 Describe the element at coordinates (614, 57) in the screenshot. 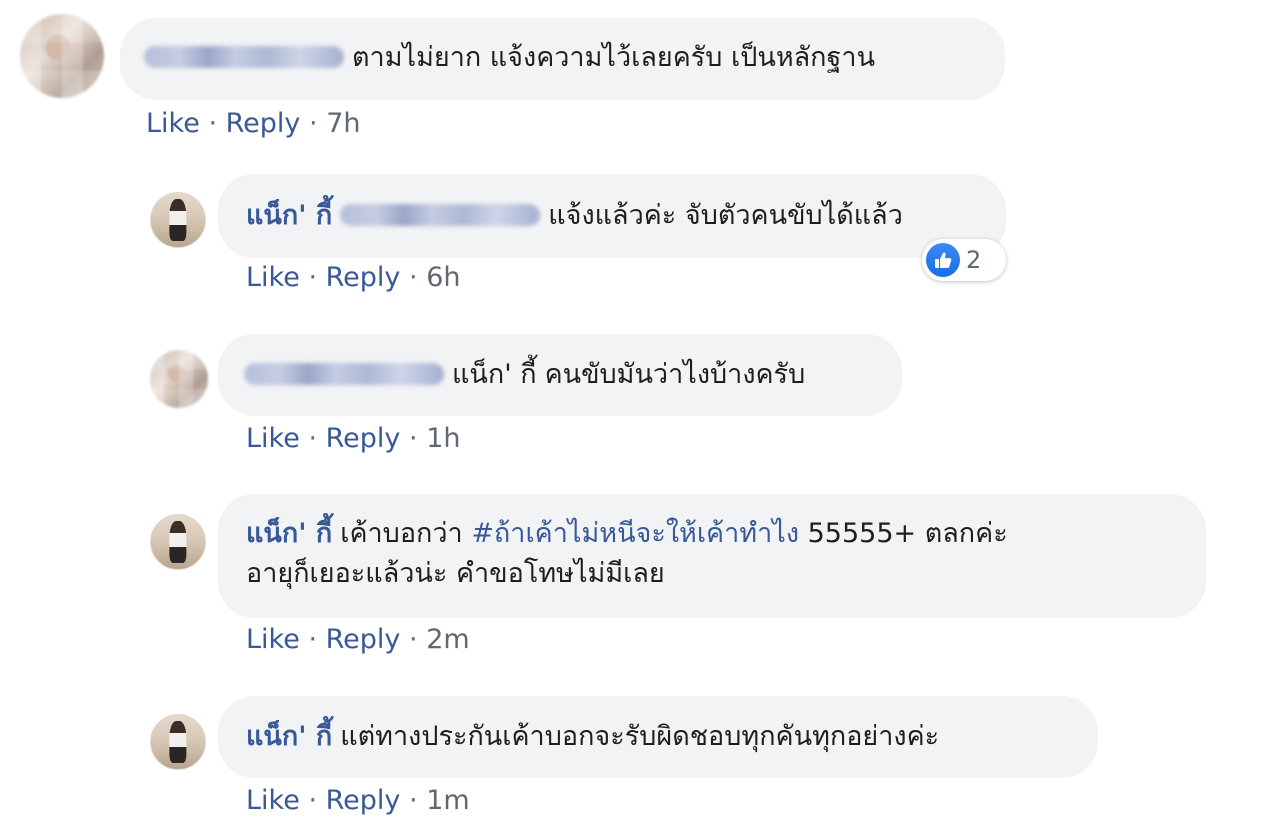

I see `comment-text: ตามไม่ยาก แจ้งความไว้เลยครับ เป็นหลักฐาน` at that location.